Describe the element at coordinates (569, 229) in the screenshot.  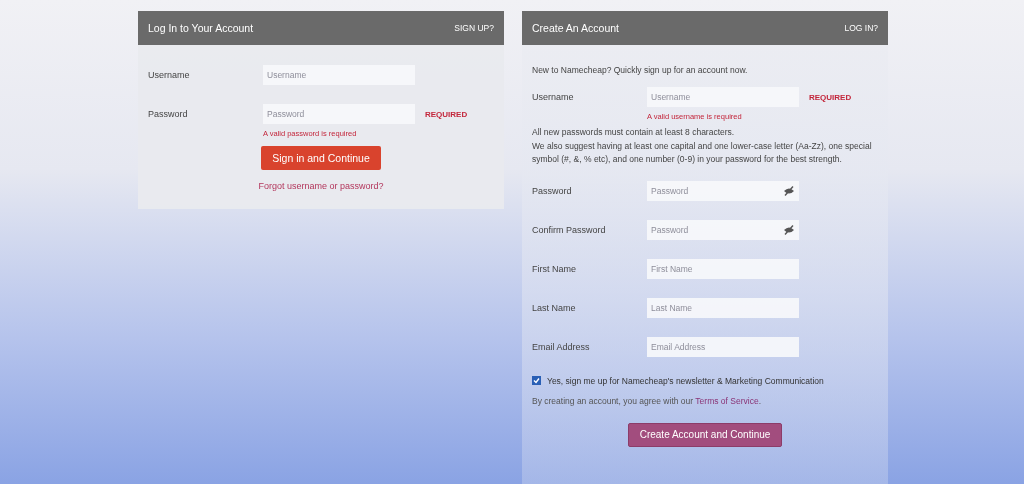
I see `field-label: Confirm Password` at that location.